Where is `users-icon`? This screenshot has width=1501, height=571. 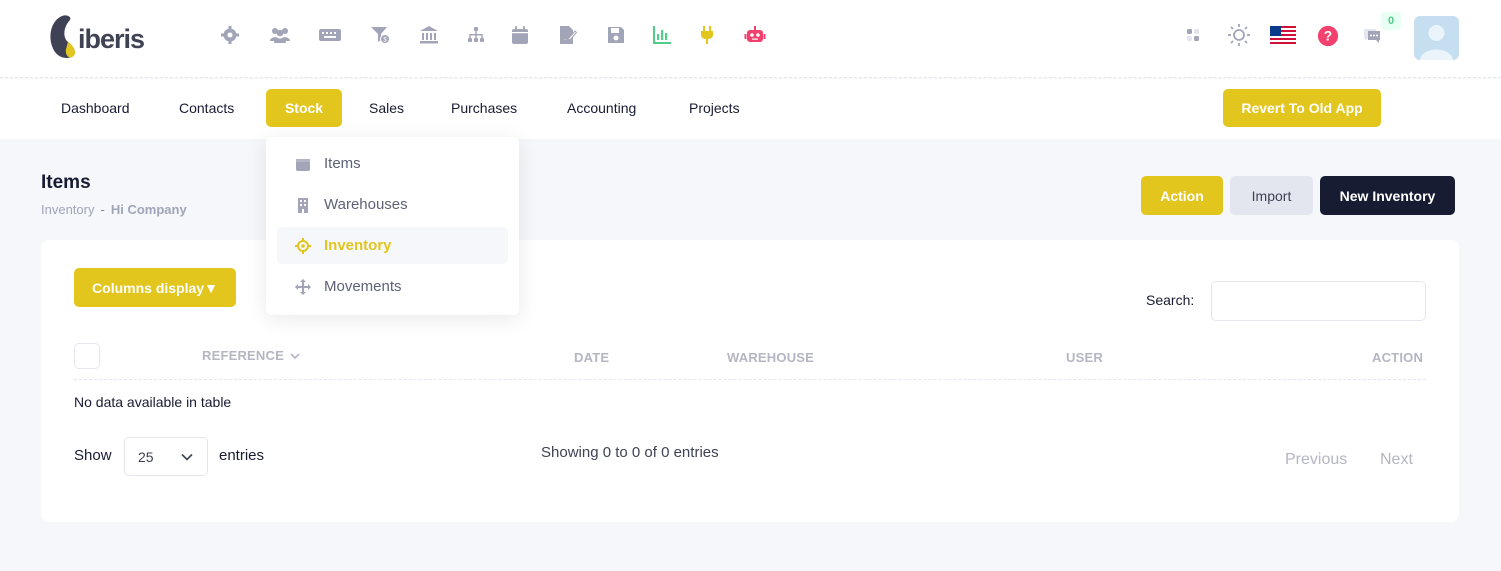 users-icon is located at coordinates (280, 35).